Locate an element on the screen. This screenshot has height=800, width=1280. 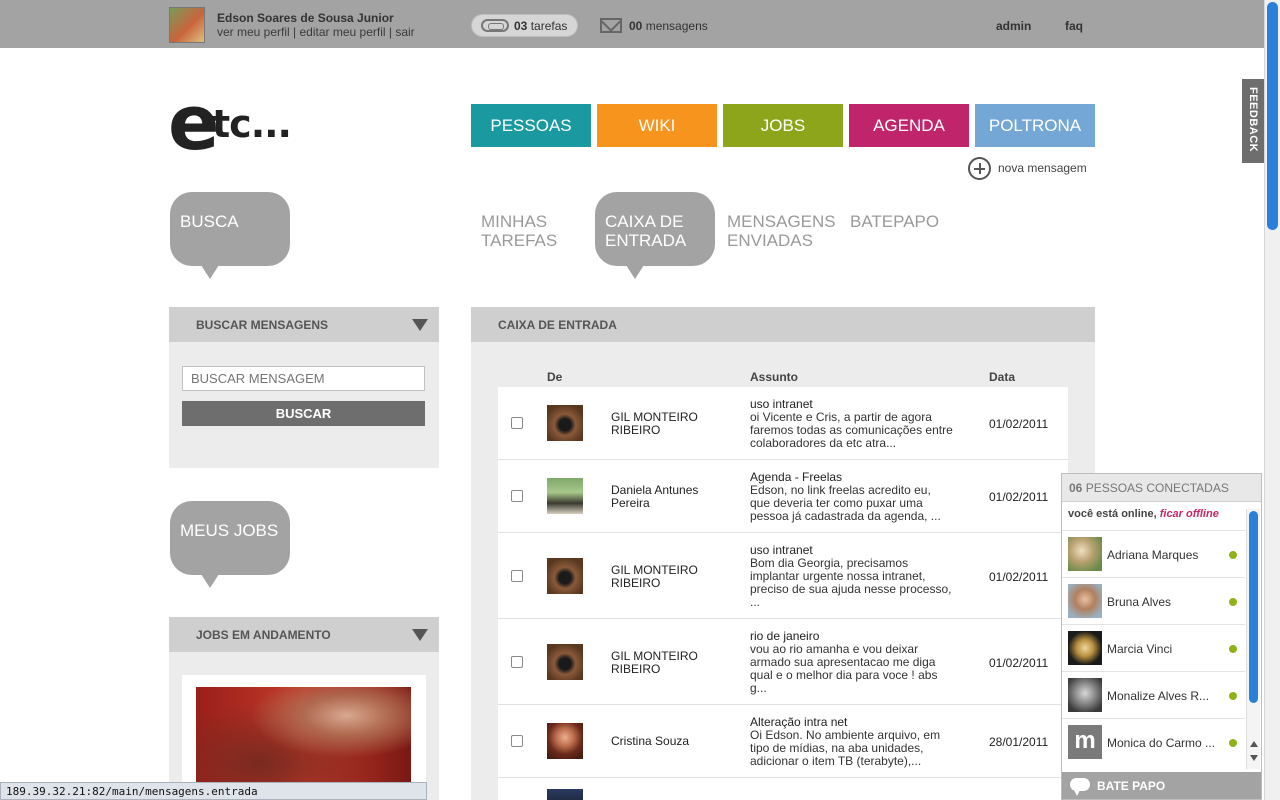
tab-minhas-tarefas-line2: TAREFAS is located at coordinates (519, 240).